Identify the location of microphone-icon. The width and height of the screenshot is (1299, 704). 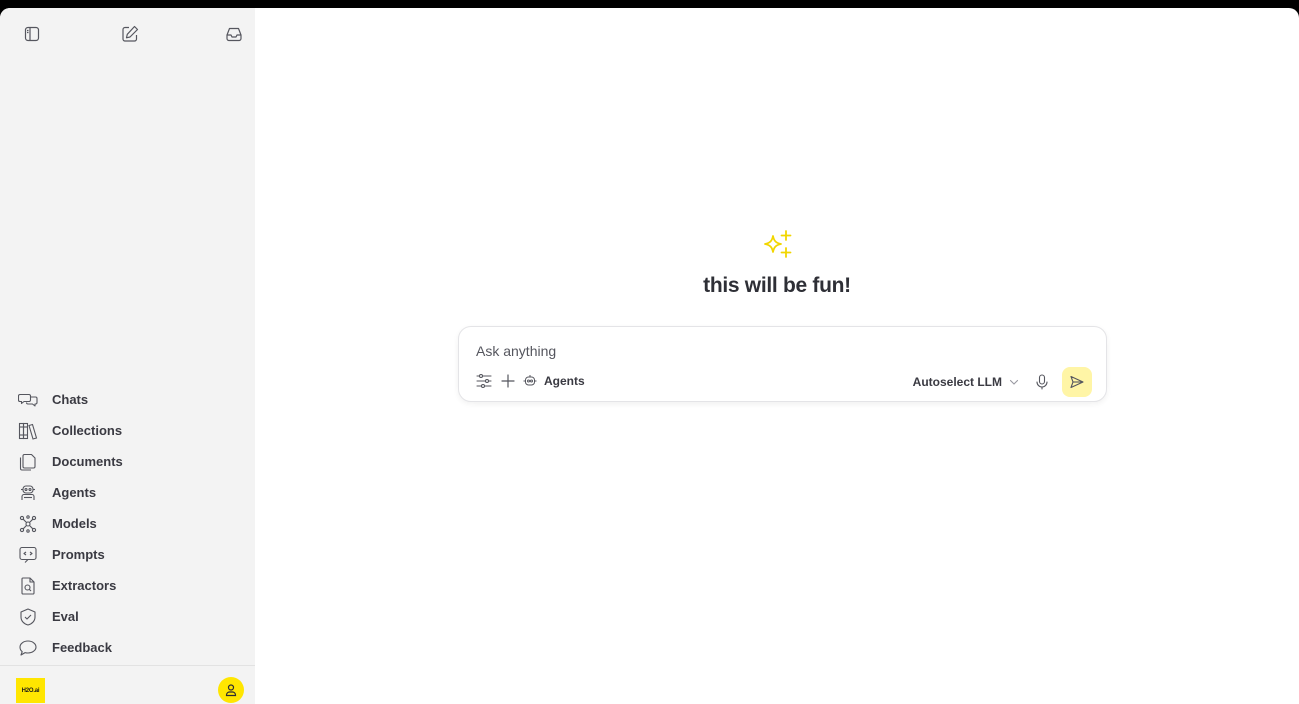
(1042, 382).